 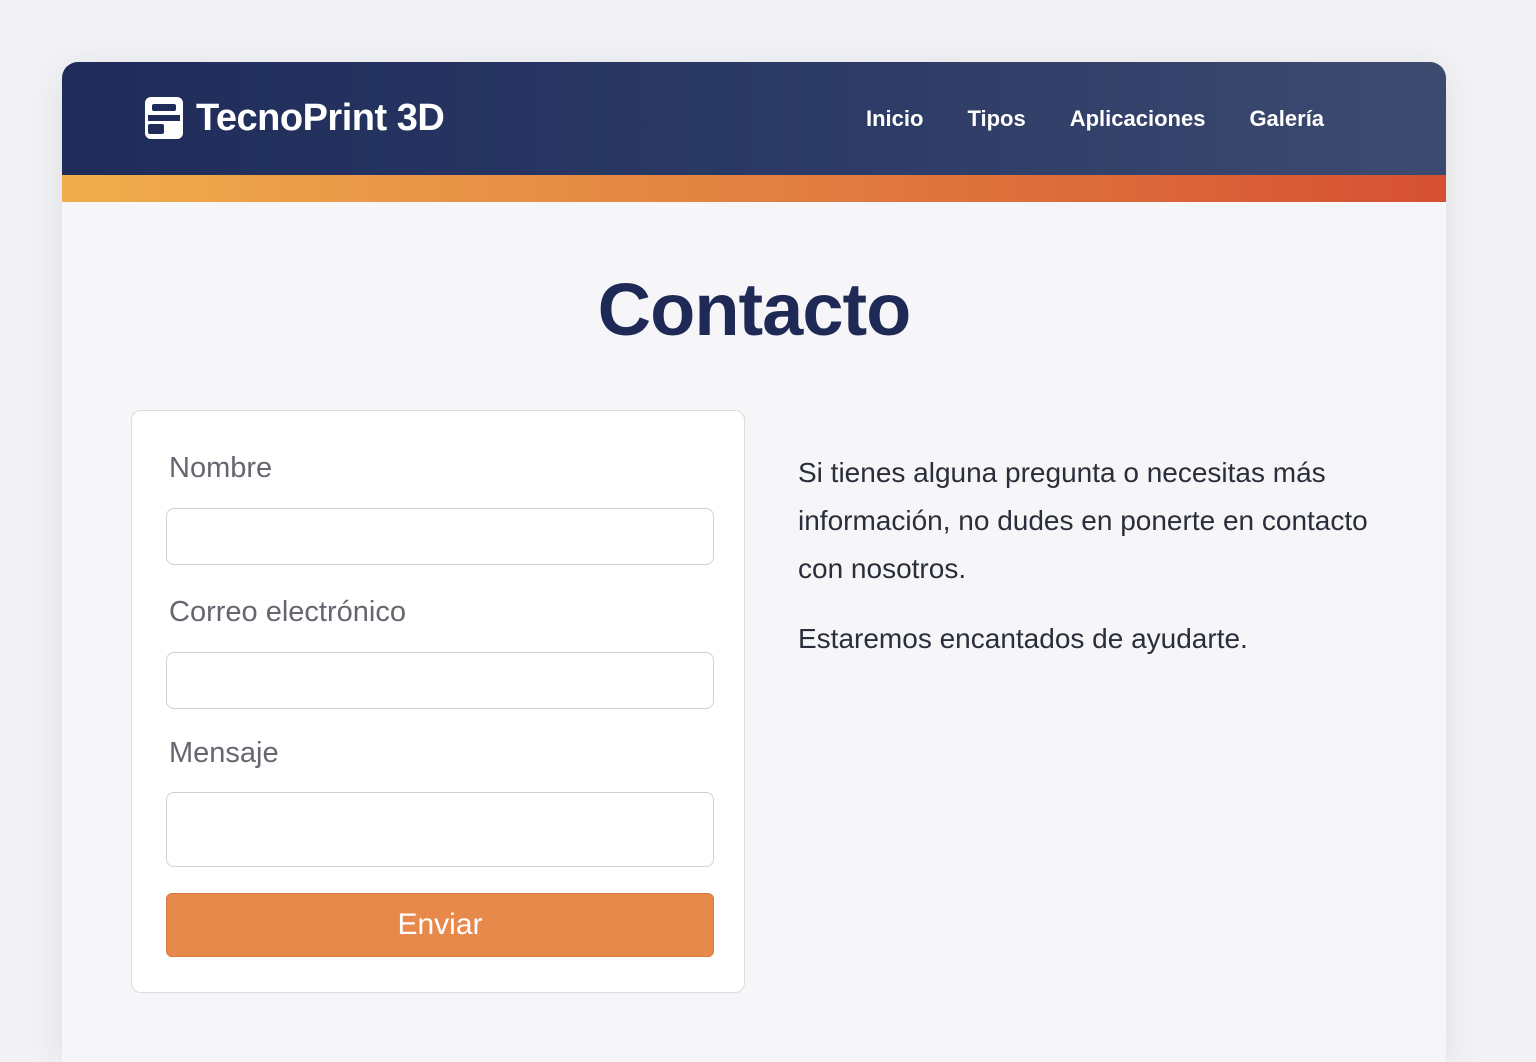 What do you see at coordinates (224, 753) in the screenshot?
I see `message-label: Mensaje` at bounding box center [224, 753].